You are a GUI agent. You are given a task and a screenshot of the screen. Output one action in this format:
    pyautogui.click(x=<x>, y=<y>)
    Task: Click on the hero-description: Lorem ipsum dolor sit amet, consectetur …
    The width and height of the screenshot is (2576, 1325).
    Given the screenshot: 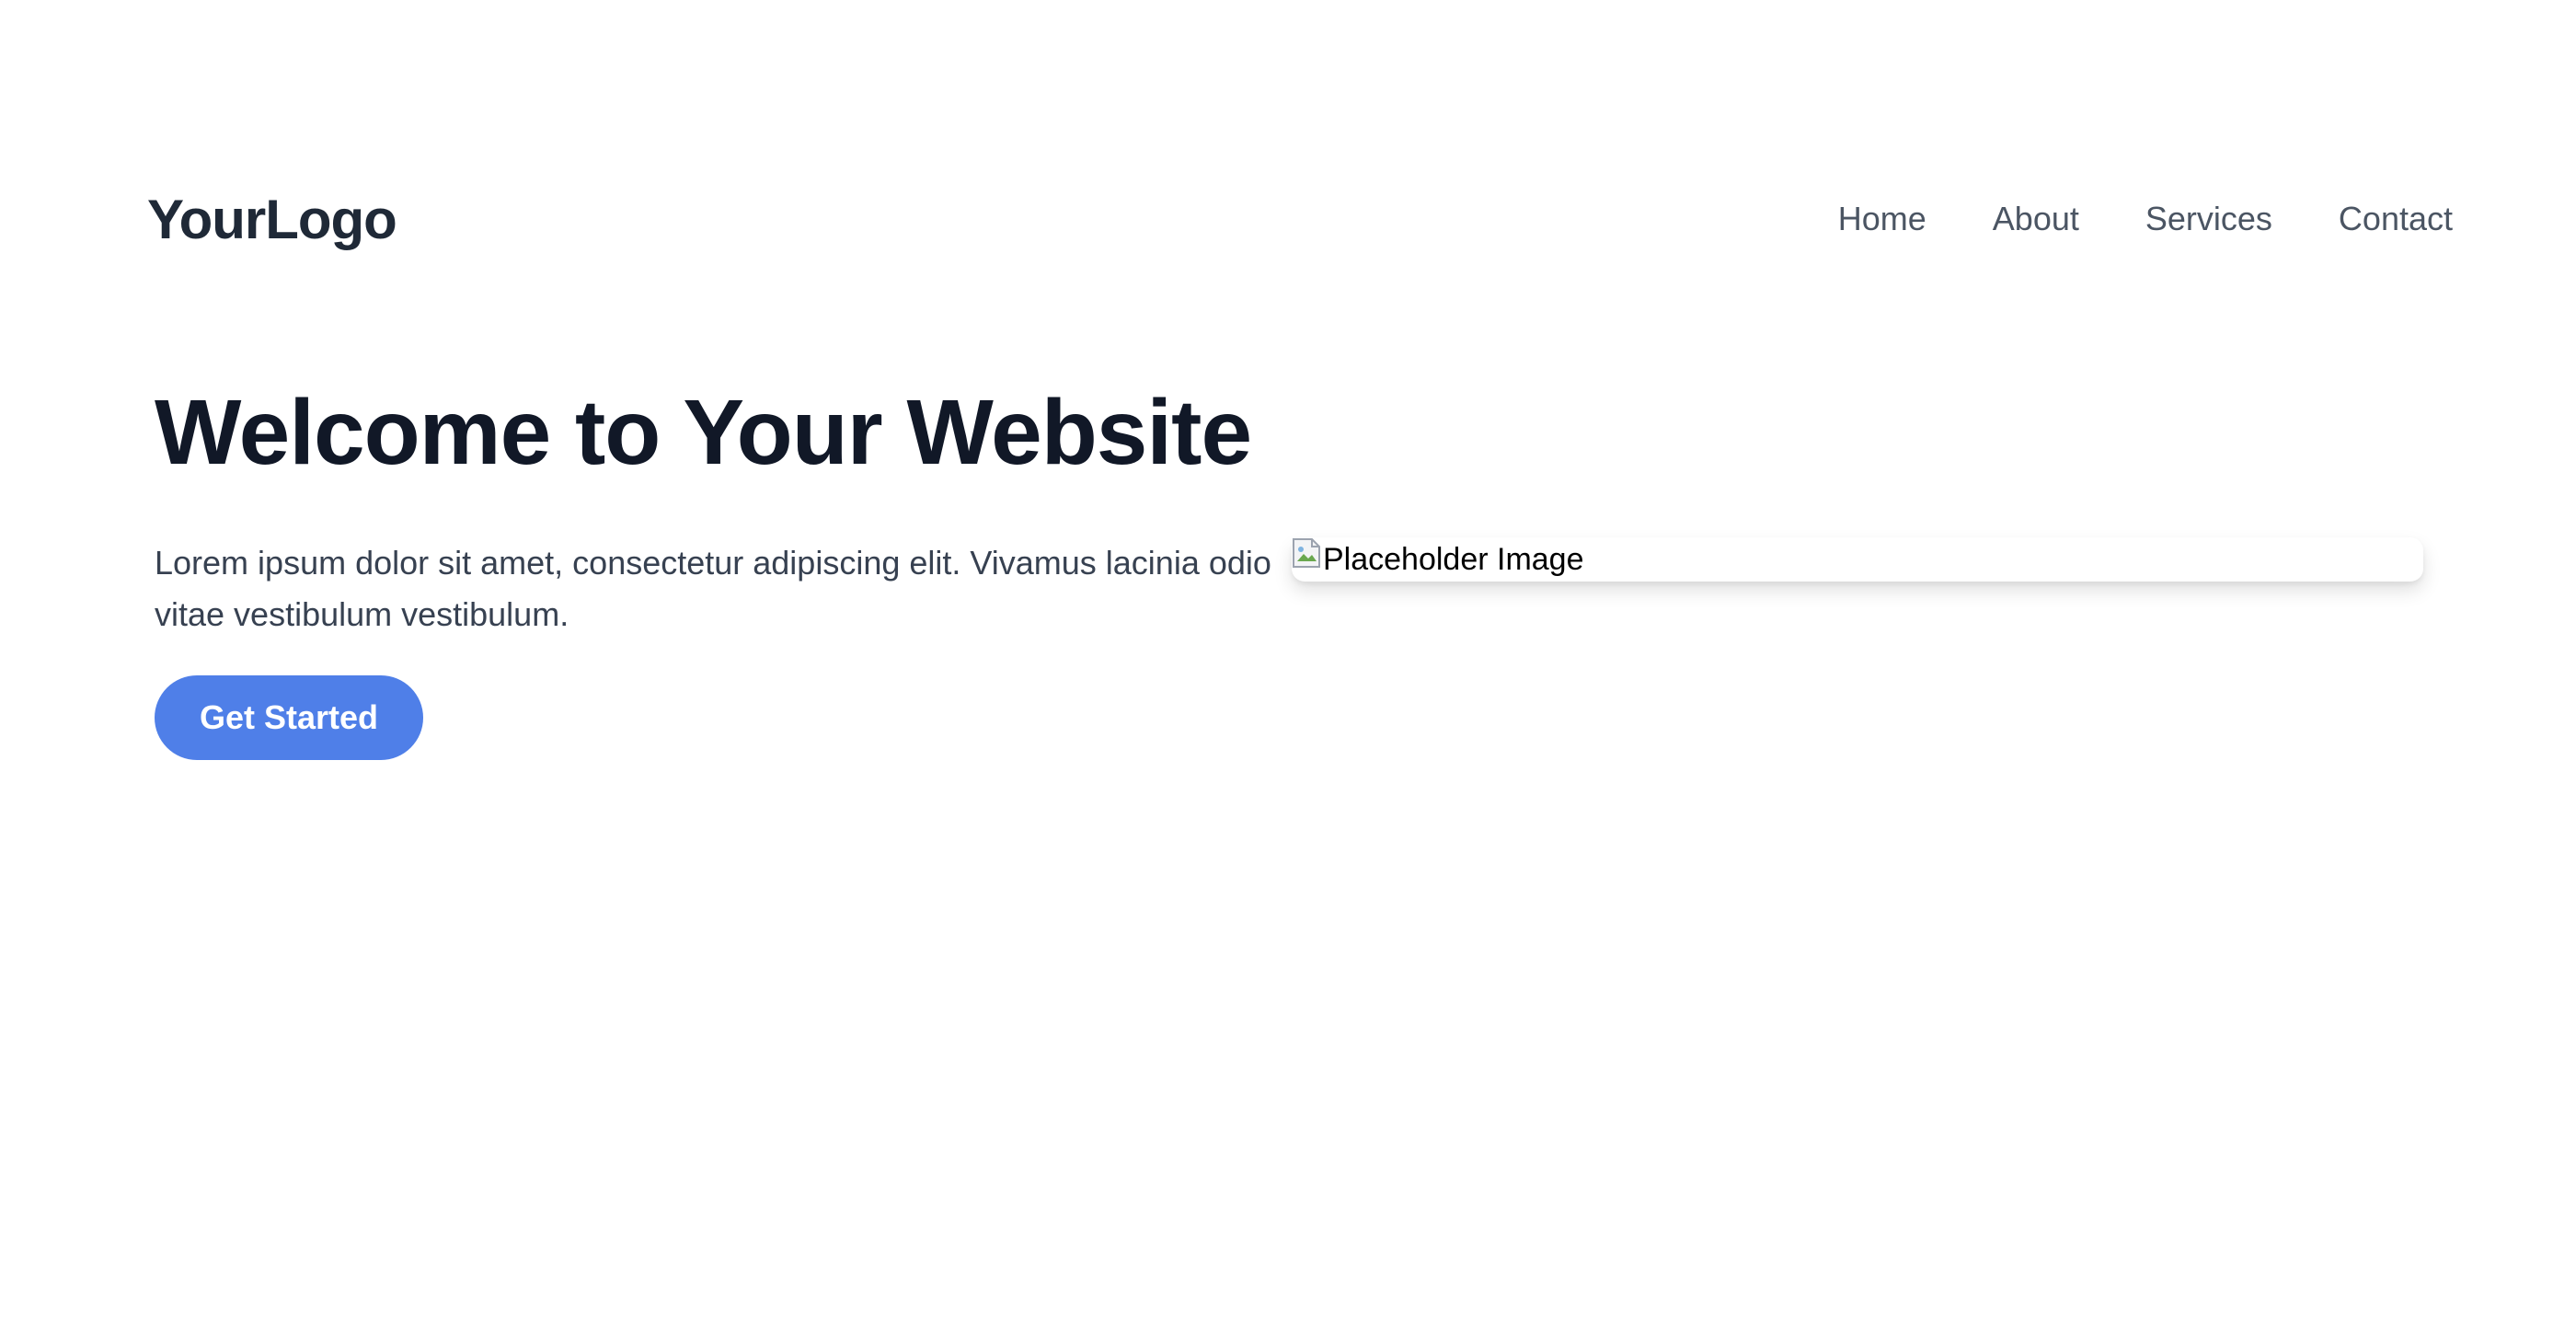 What is the action you would take?
    pyautogui.click(x=713, y=588)
    